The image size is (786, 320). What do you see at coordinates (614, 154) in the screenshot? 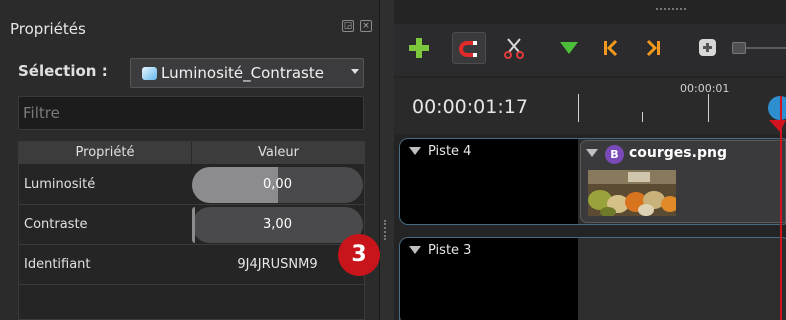
I see `clip-badge: B` at bounding box center [614, 154].